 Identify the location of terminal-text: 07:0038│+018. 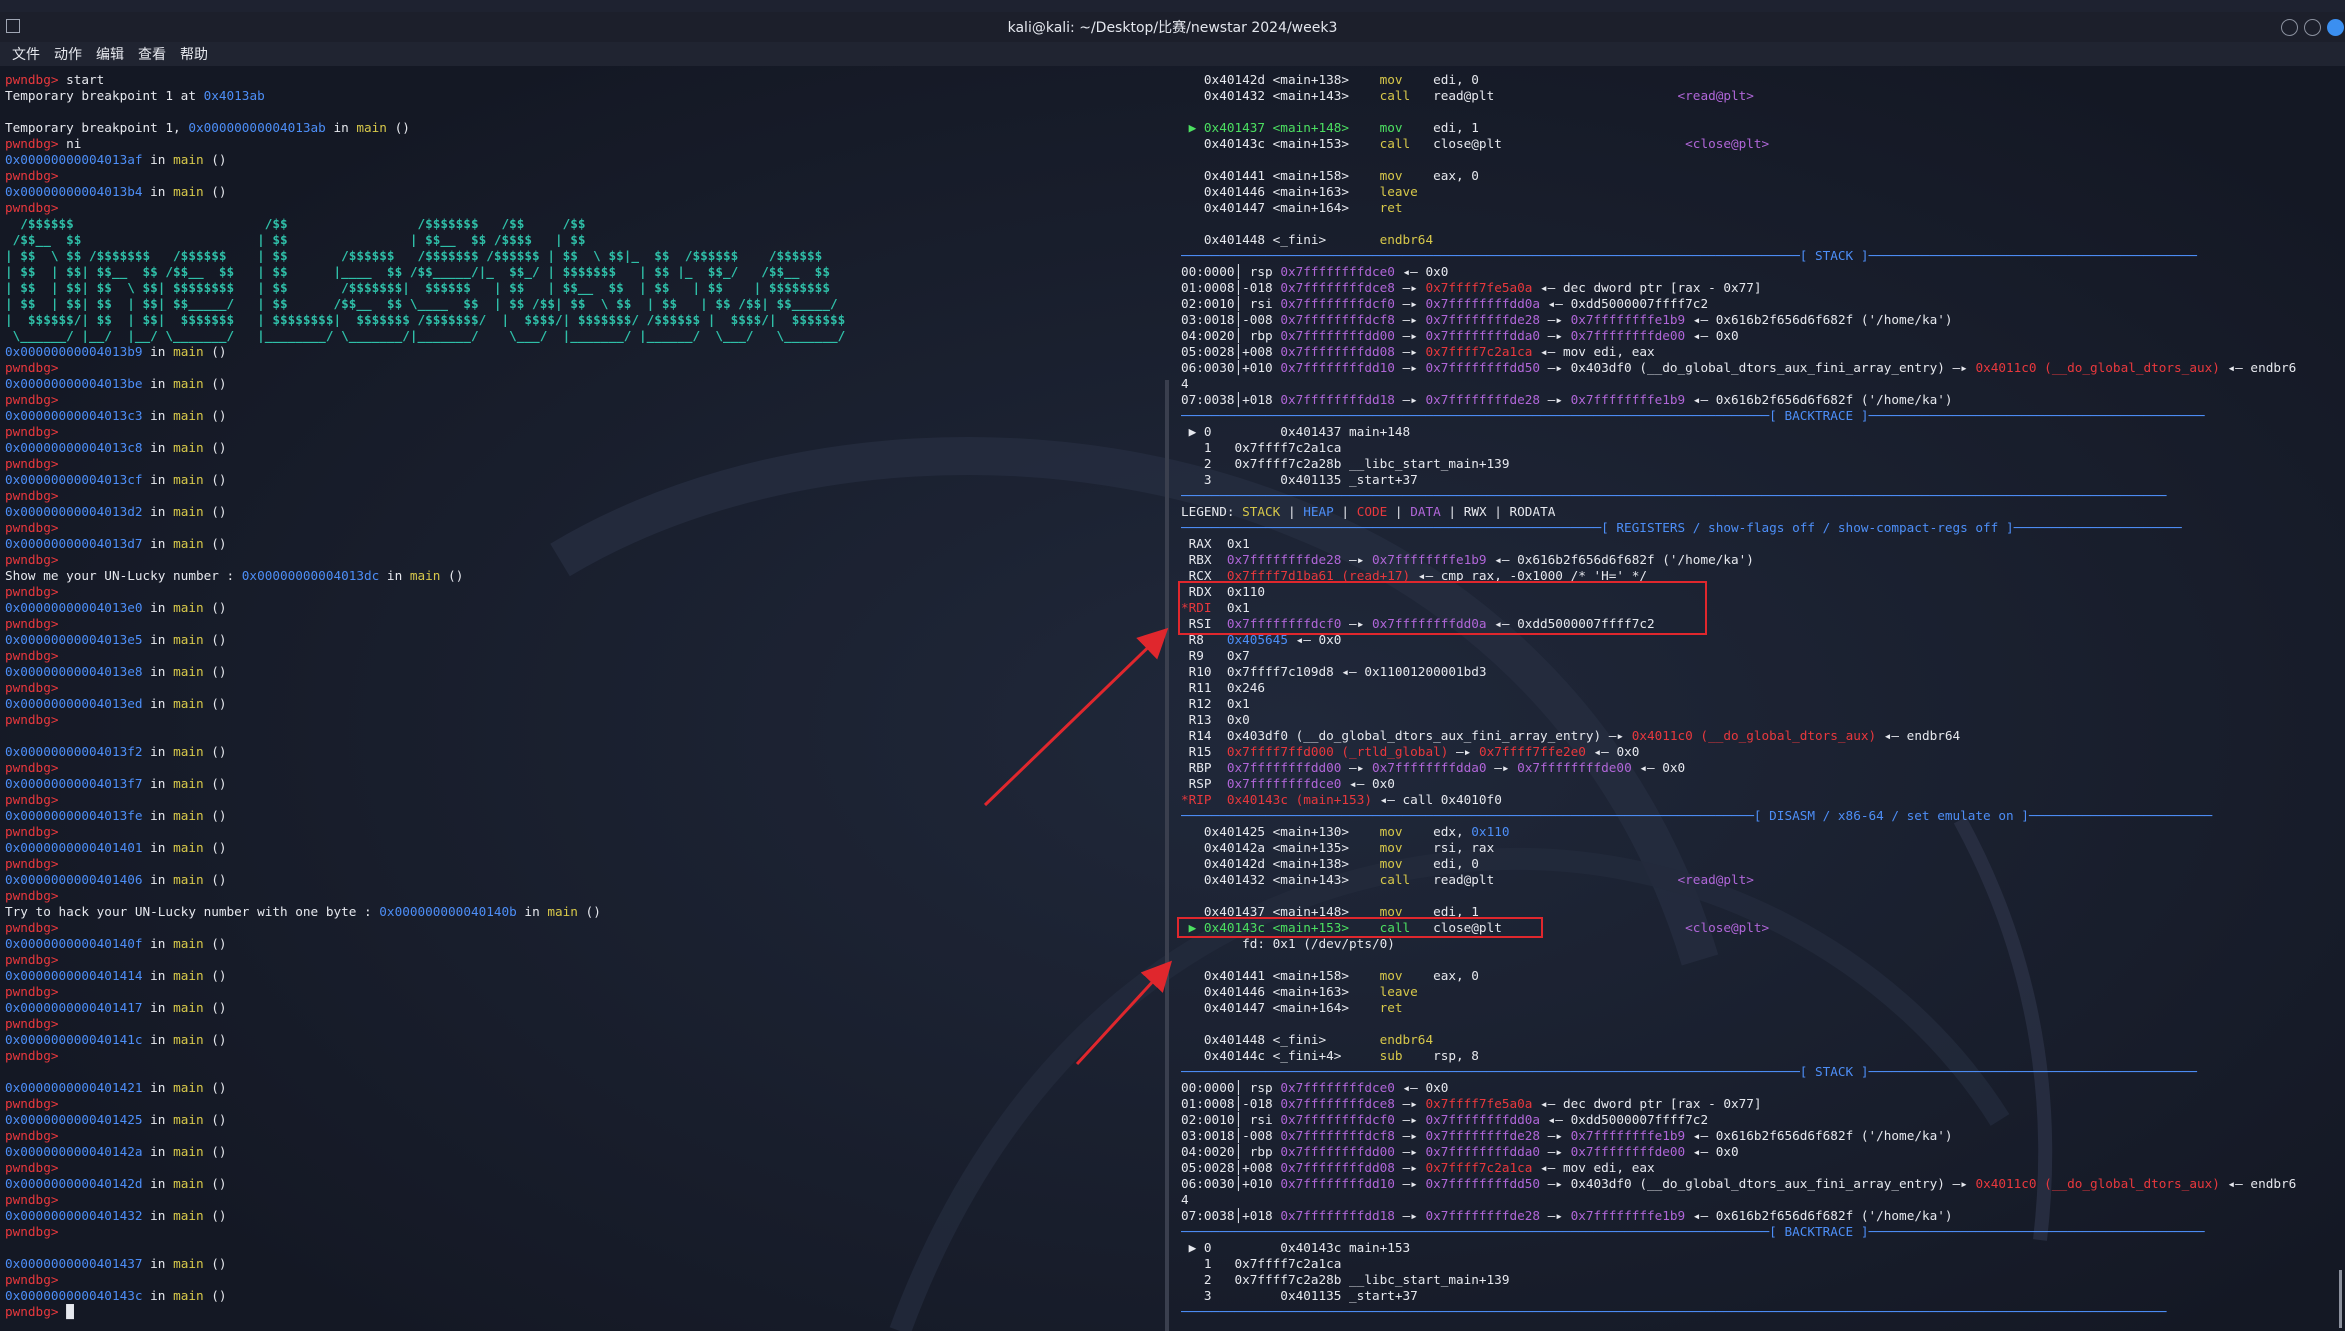
(1231, 399).